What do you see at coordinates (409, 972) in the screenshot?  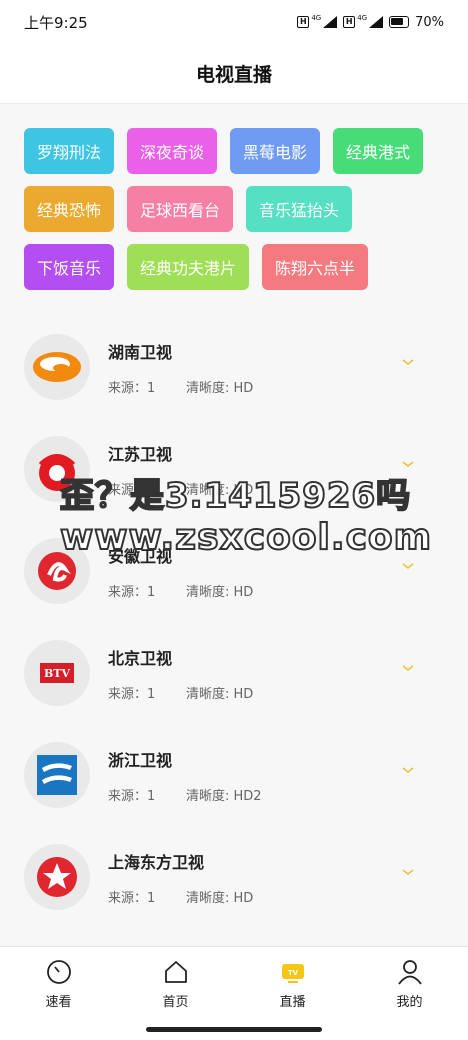 I see `user-icon` at bounding box center [409, 972].